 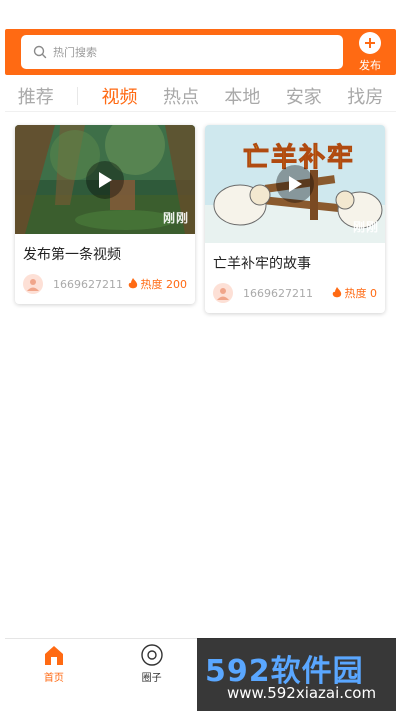 What do you see at coordinates (164, 284) in the screenshot?
I see `heat-label: 热度 200` at bounding box center [164, 284].